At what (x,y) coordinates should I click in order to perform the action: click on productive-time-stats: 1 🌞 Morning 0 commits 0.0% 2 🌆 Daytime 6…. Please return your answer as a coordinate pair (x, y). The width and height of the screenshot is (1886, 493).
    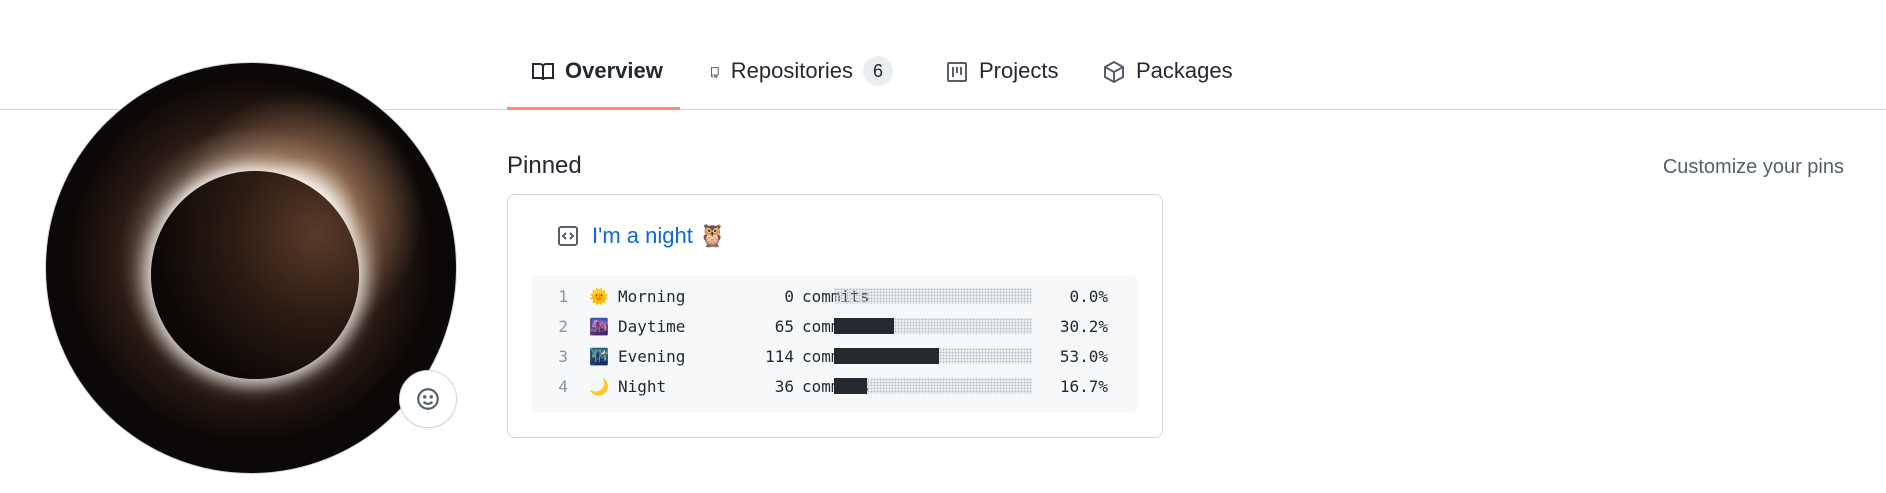
    Looking at the image, I should click on (835, 344).